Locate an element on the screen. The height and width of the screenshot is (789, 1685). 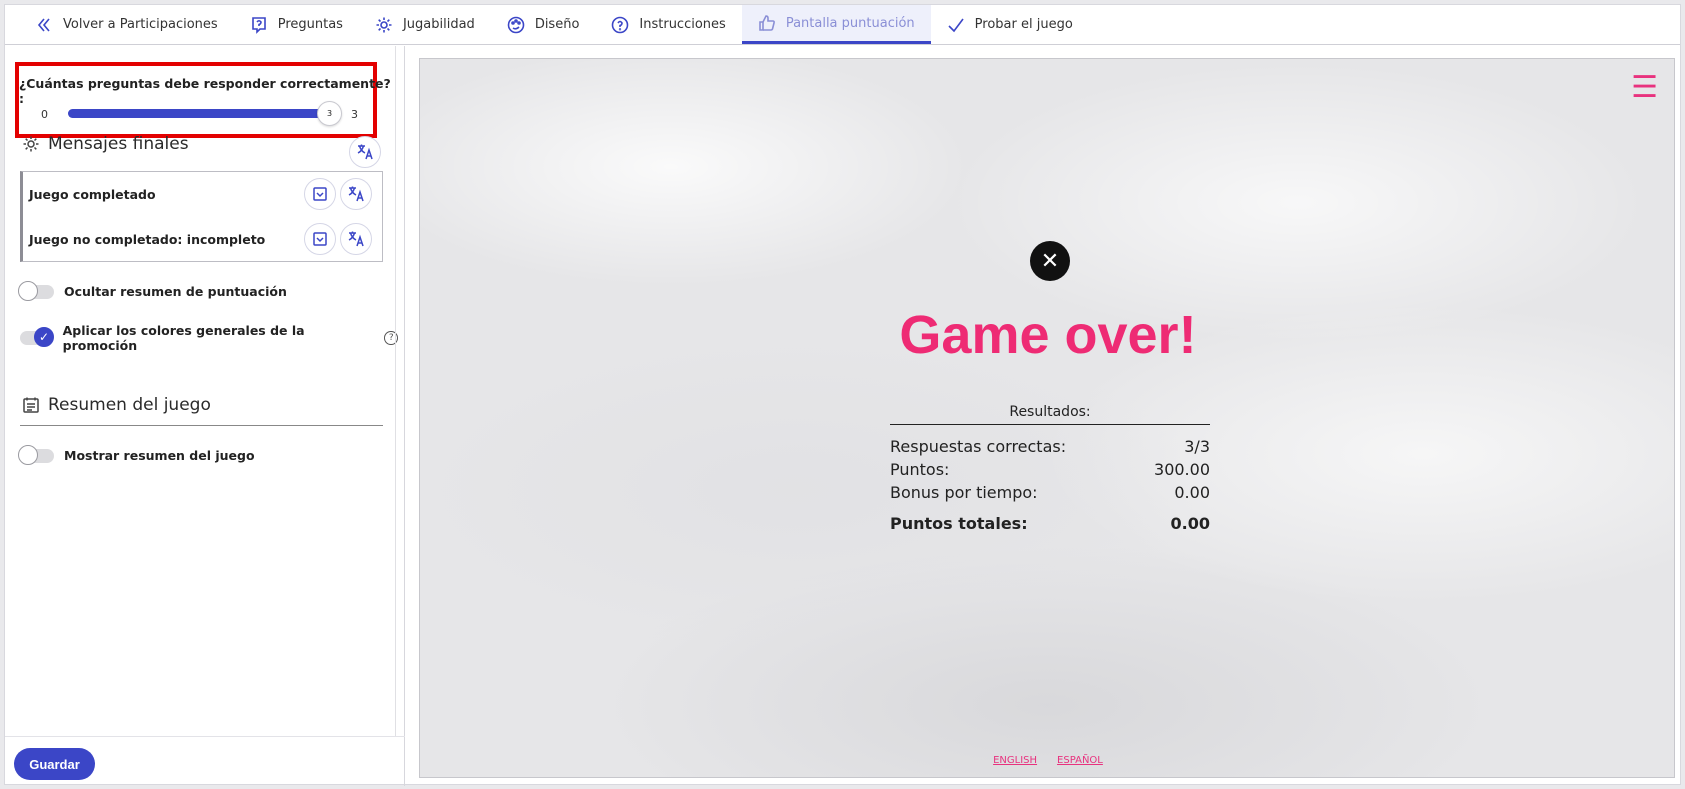
nav-tab-jugabilidad: Jugabilidad is located at coordinates (425, 24).